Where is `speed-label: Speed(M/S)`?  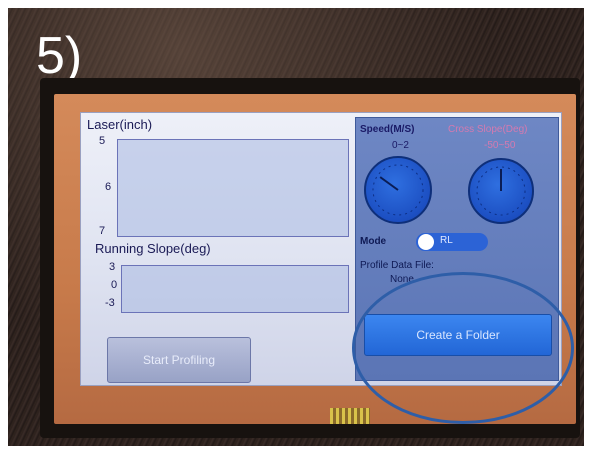
speed-label: Speed(M/S) is located at coordinates (387, 129).